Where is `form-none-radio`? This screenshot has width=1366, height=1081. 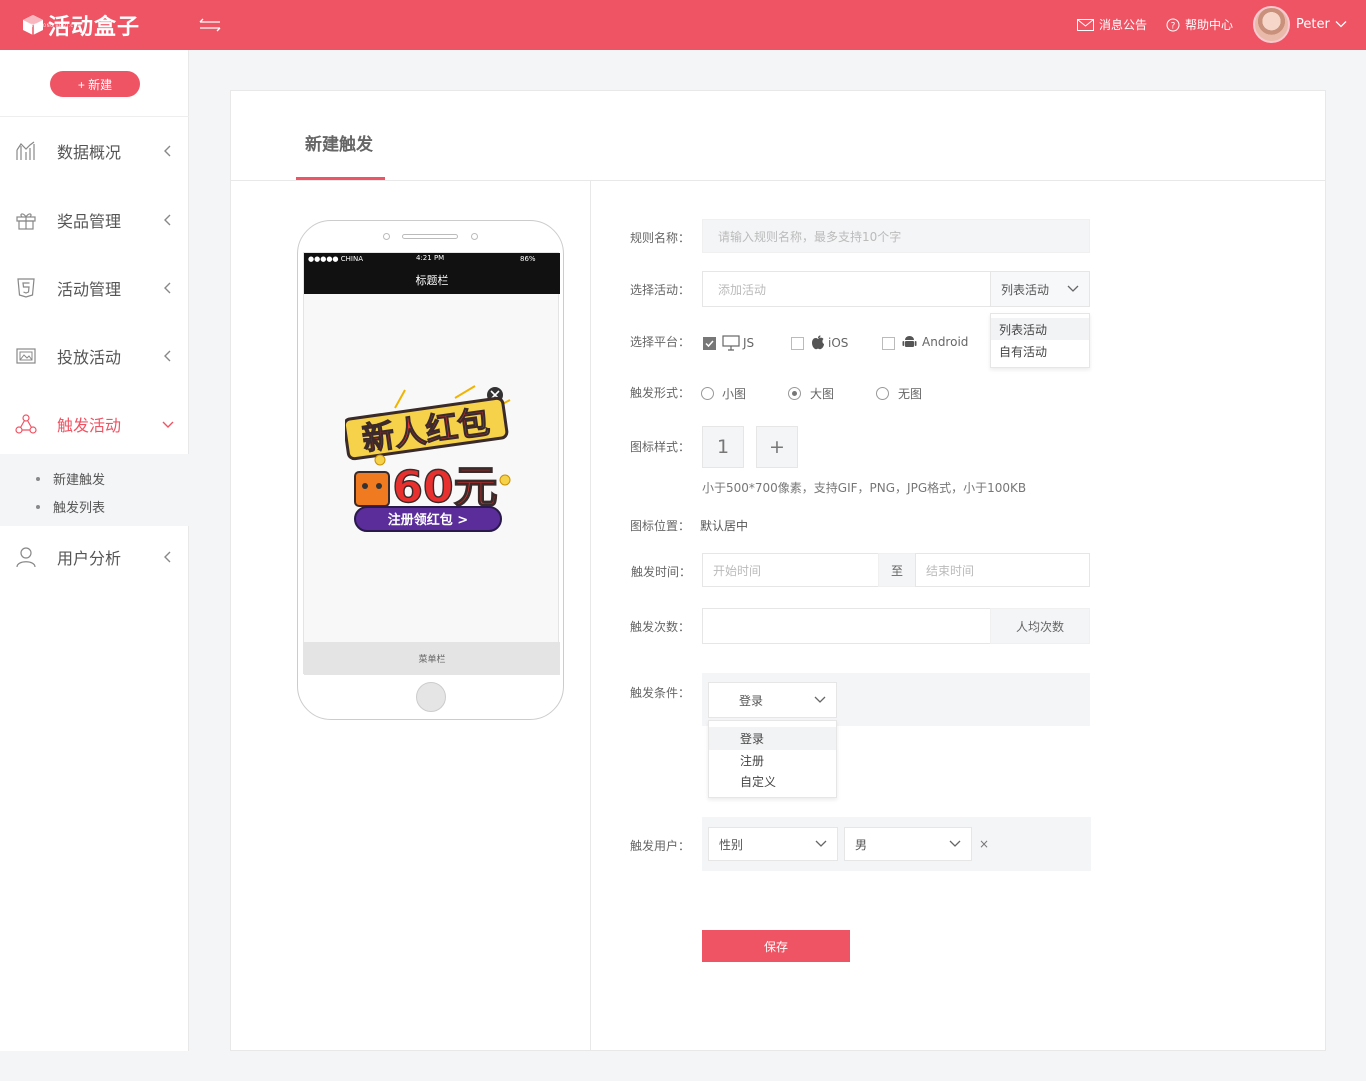 form-none-radio is located at coordinates (882, 393).